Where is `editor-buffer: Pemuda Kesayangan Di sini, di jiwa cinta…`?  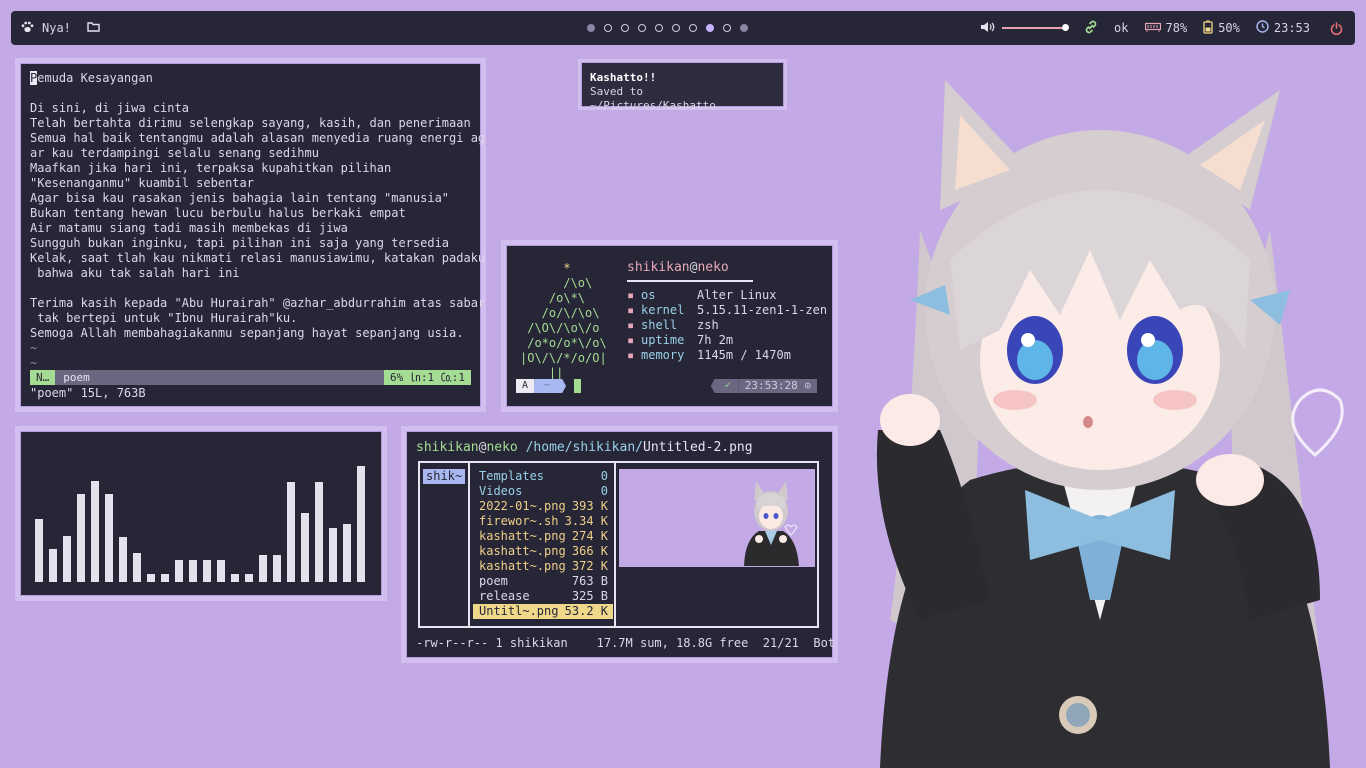 editor-buffer: Pemuda Kesayangan Di sini, di jiwa cinta… is located at coordinates (257, 221).